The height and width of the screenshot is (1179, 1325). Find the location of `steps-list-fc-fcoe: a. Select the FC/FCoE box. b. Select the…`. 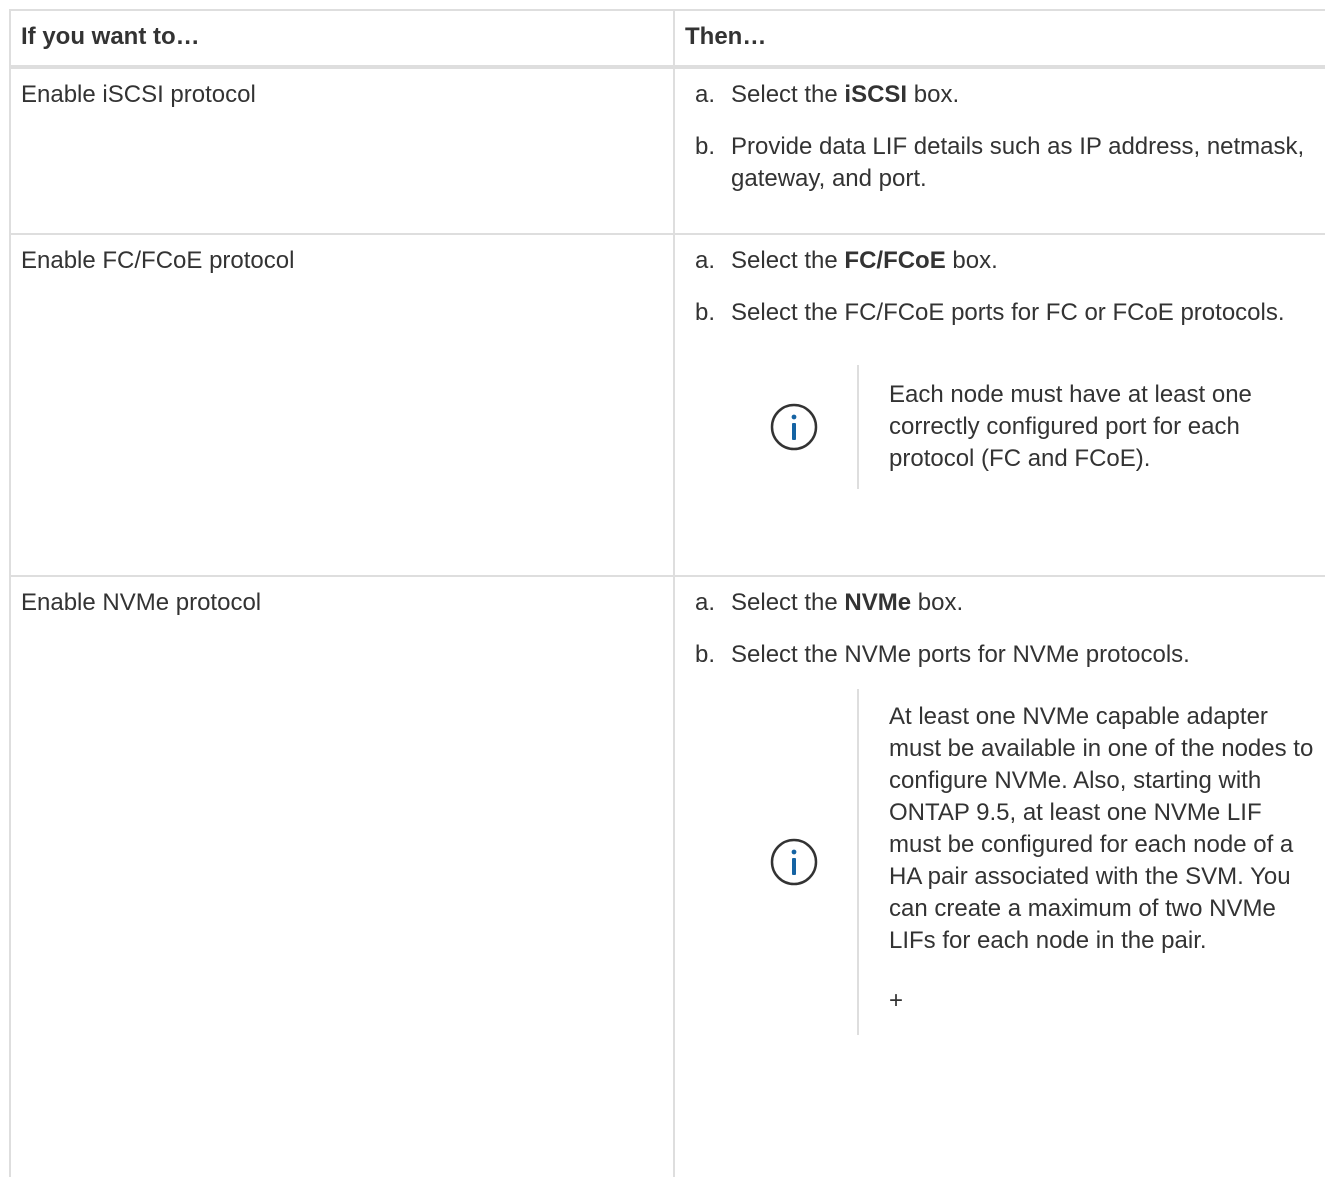

steps-list-fc-fcoe: a. Select the FC/FCoE box. b. Select the… is located at coordinates (1000, 287).